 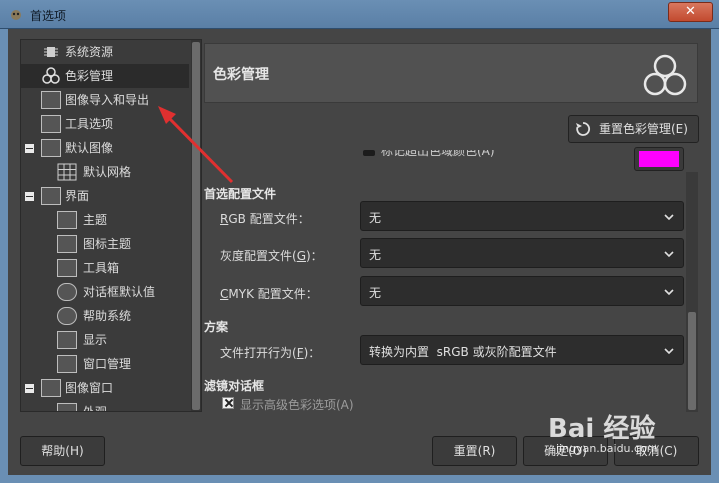 What do you see at coordinates (51, 100) in the screenshot?
I see `image-import-icon` at bounding box center [51, 100].